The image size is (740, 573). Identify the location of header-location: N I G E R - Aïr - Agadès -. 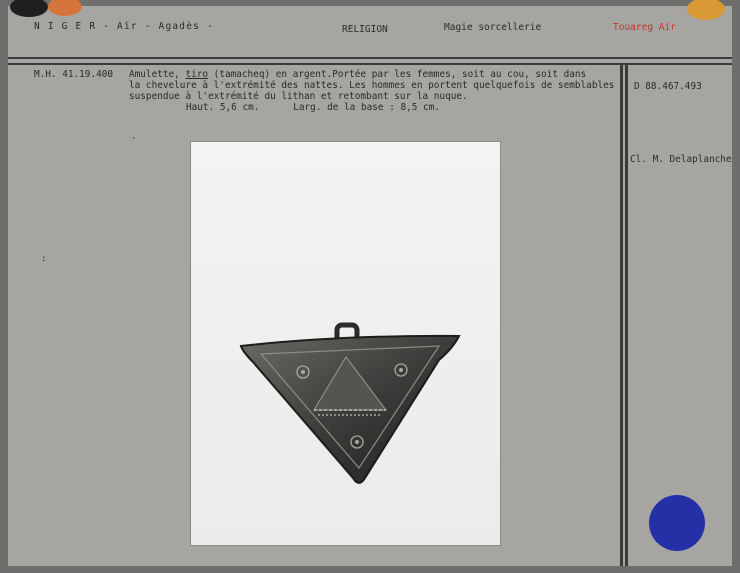
(124, 26).